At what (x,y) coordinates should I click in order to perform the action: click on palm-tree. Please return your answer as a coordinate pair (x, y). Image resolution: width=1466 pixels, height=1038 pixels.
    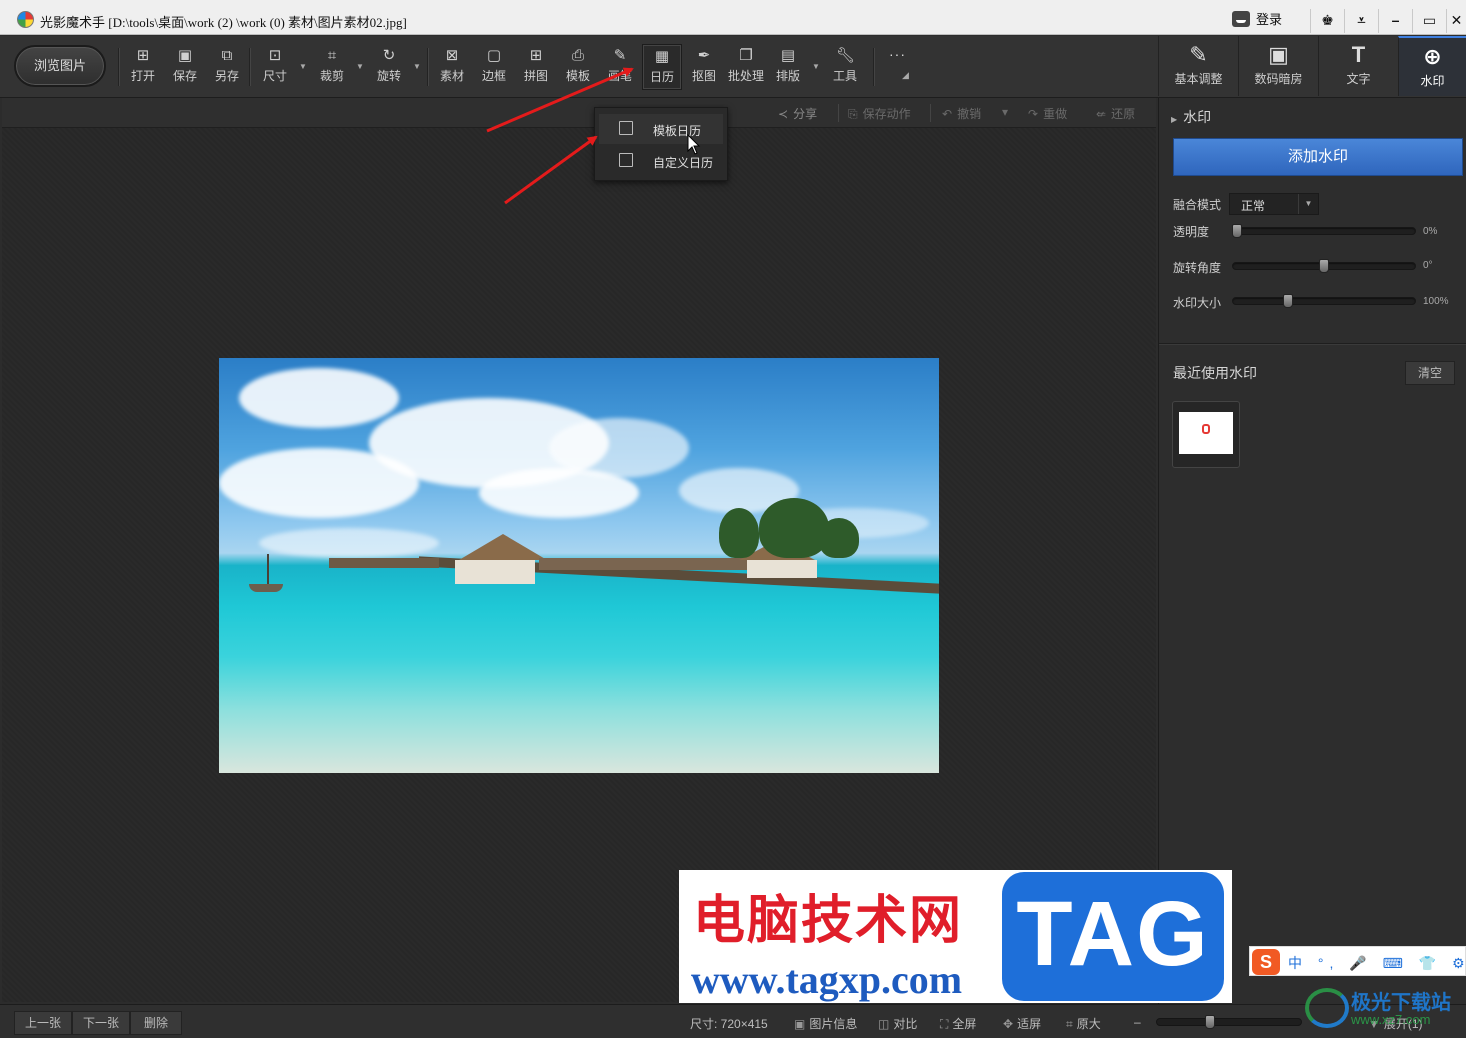
    Looking at the image, I should click on (839, 538).